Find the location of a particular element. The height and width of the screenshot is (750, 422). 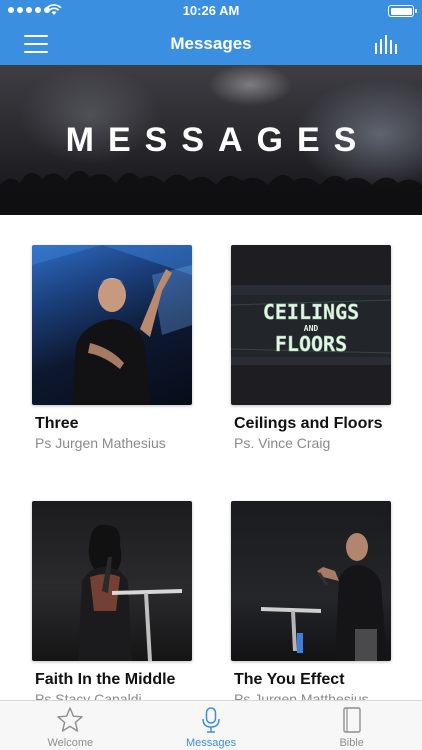

message-title: Ceilings and Floors is located at coordinates (308, 423).